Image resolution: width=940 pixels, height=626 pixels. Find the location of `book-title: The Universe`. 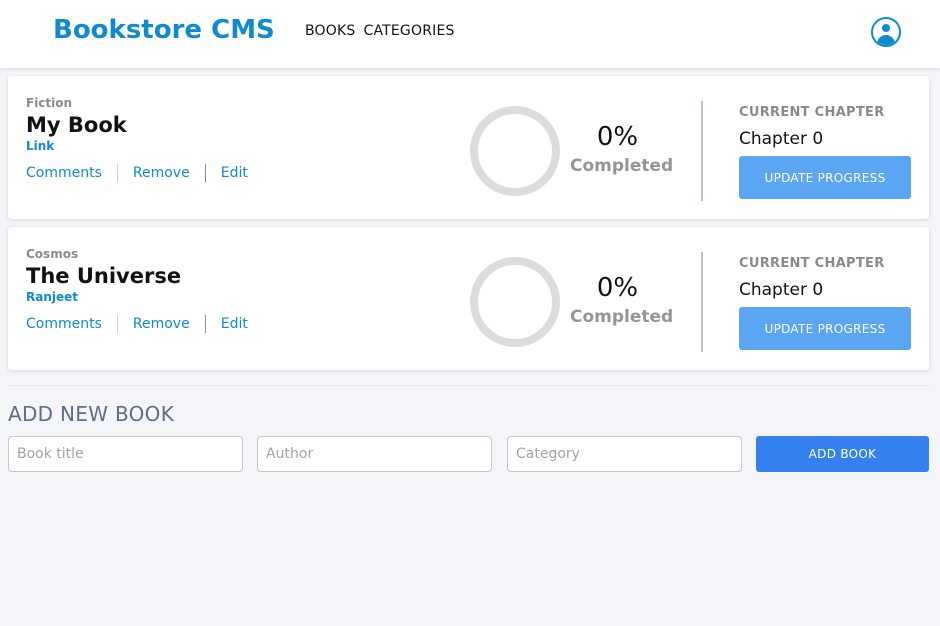

book-title: The Universe is located at coordinates (104, 276).